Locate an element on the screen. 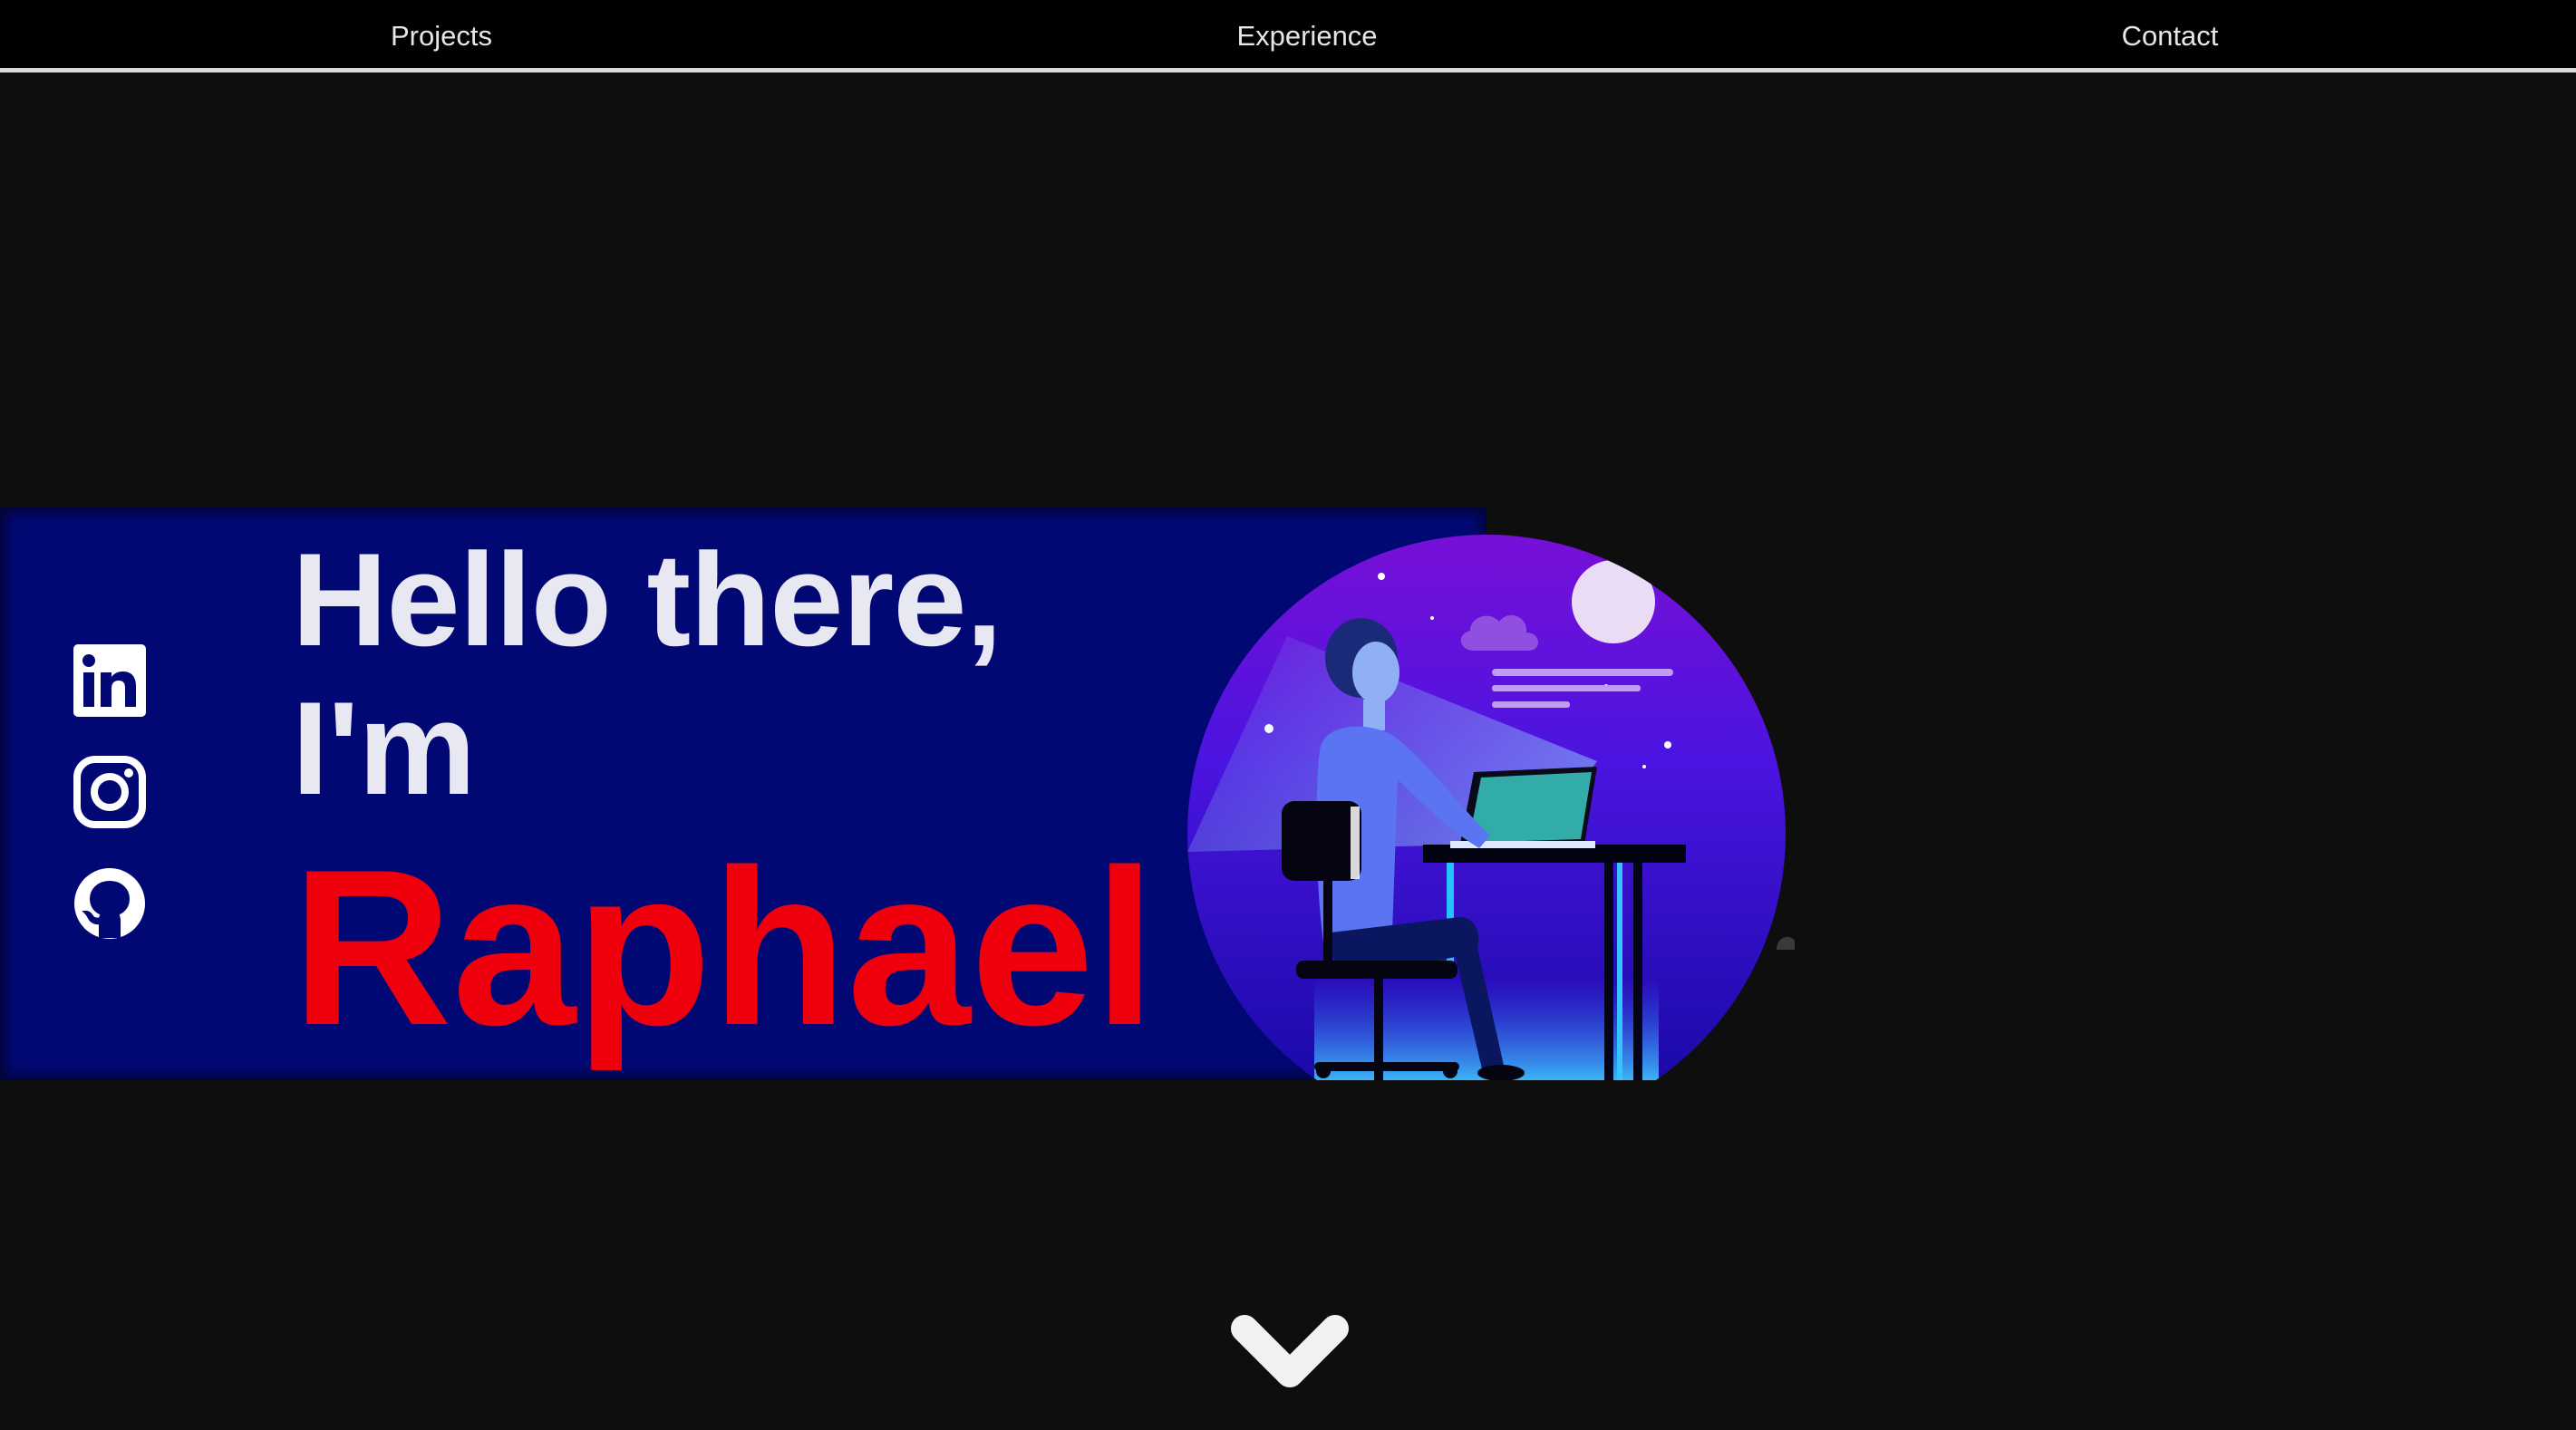 This screenshot has height=1430, width=2576. social-links is located at coordinates (111, 810).